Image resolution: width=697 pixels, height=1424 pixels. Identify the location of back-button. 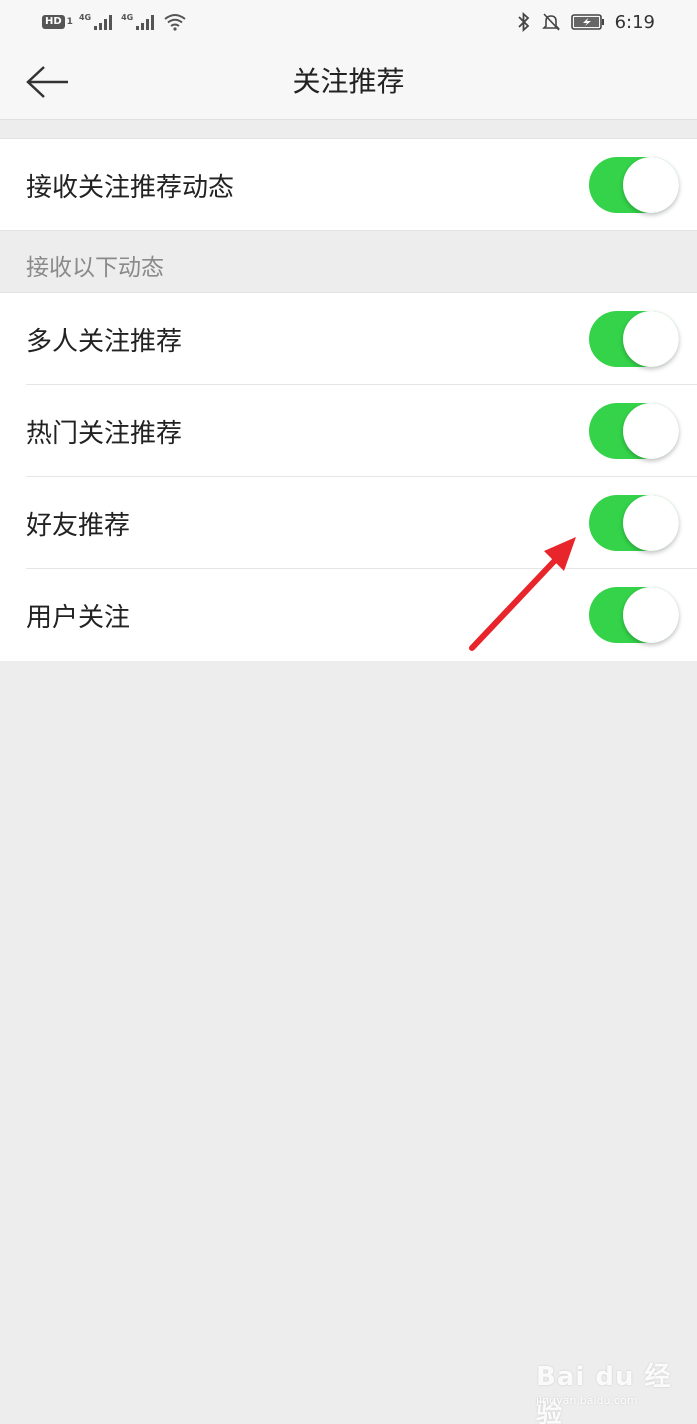
(47, 82).